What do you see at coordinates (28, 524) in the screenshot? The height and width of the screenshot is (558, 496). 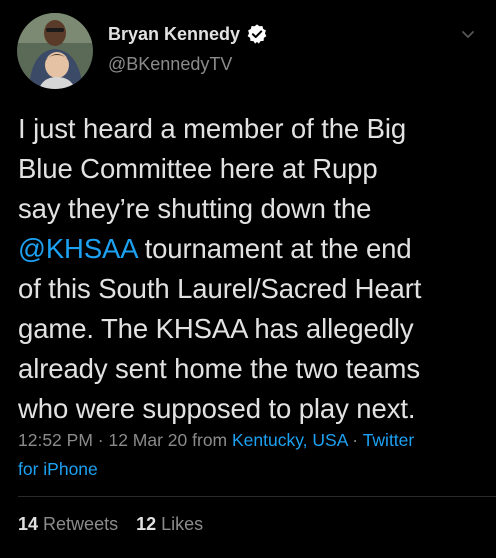 I see `retweets-count: 14` at bounding box center [28, 524].